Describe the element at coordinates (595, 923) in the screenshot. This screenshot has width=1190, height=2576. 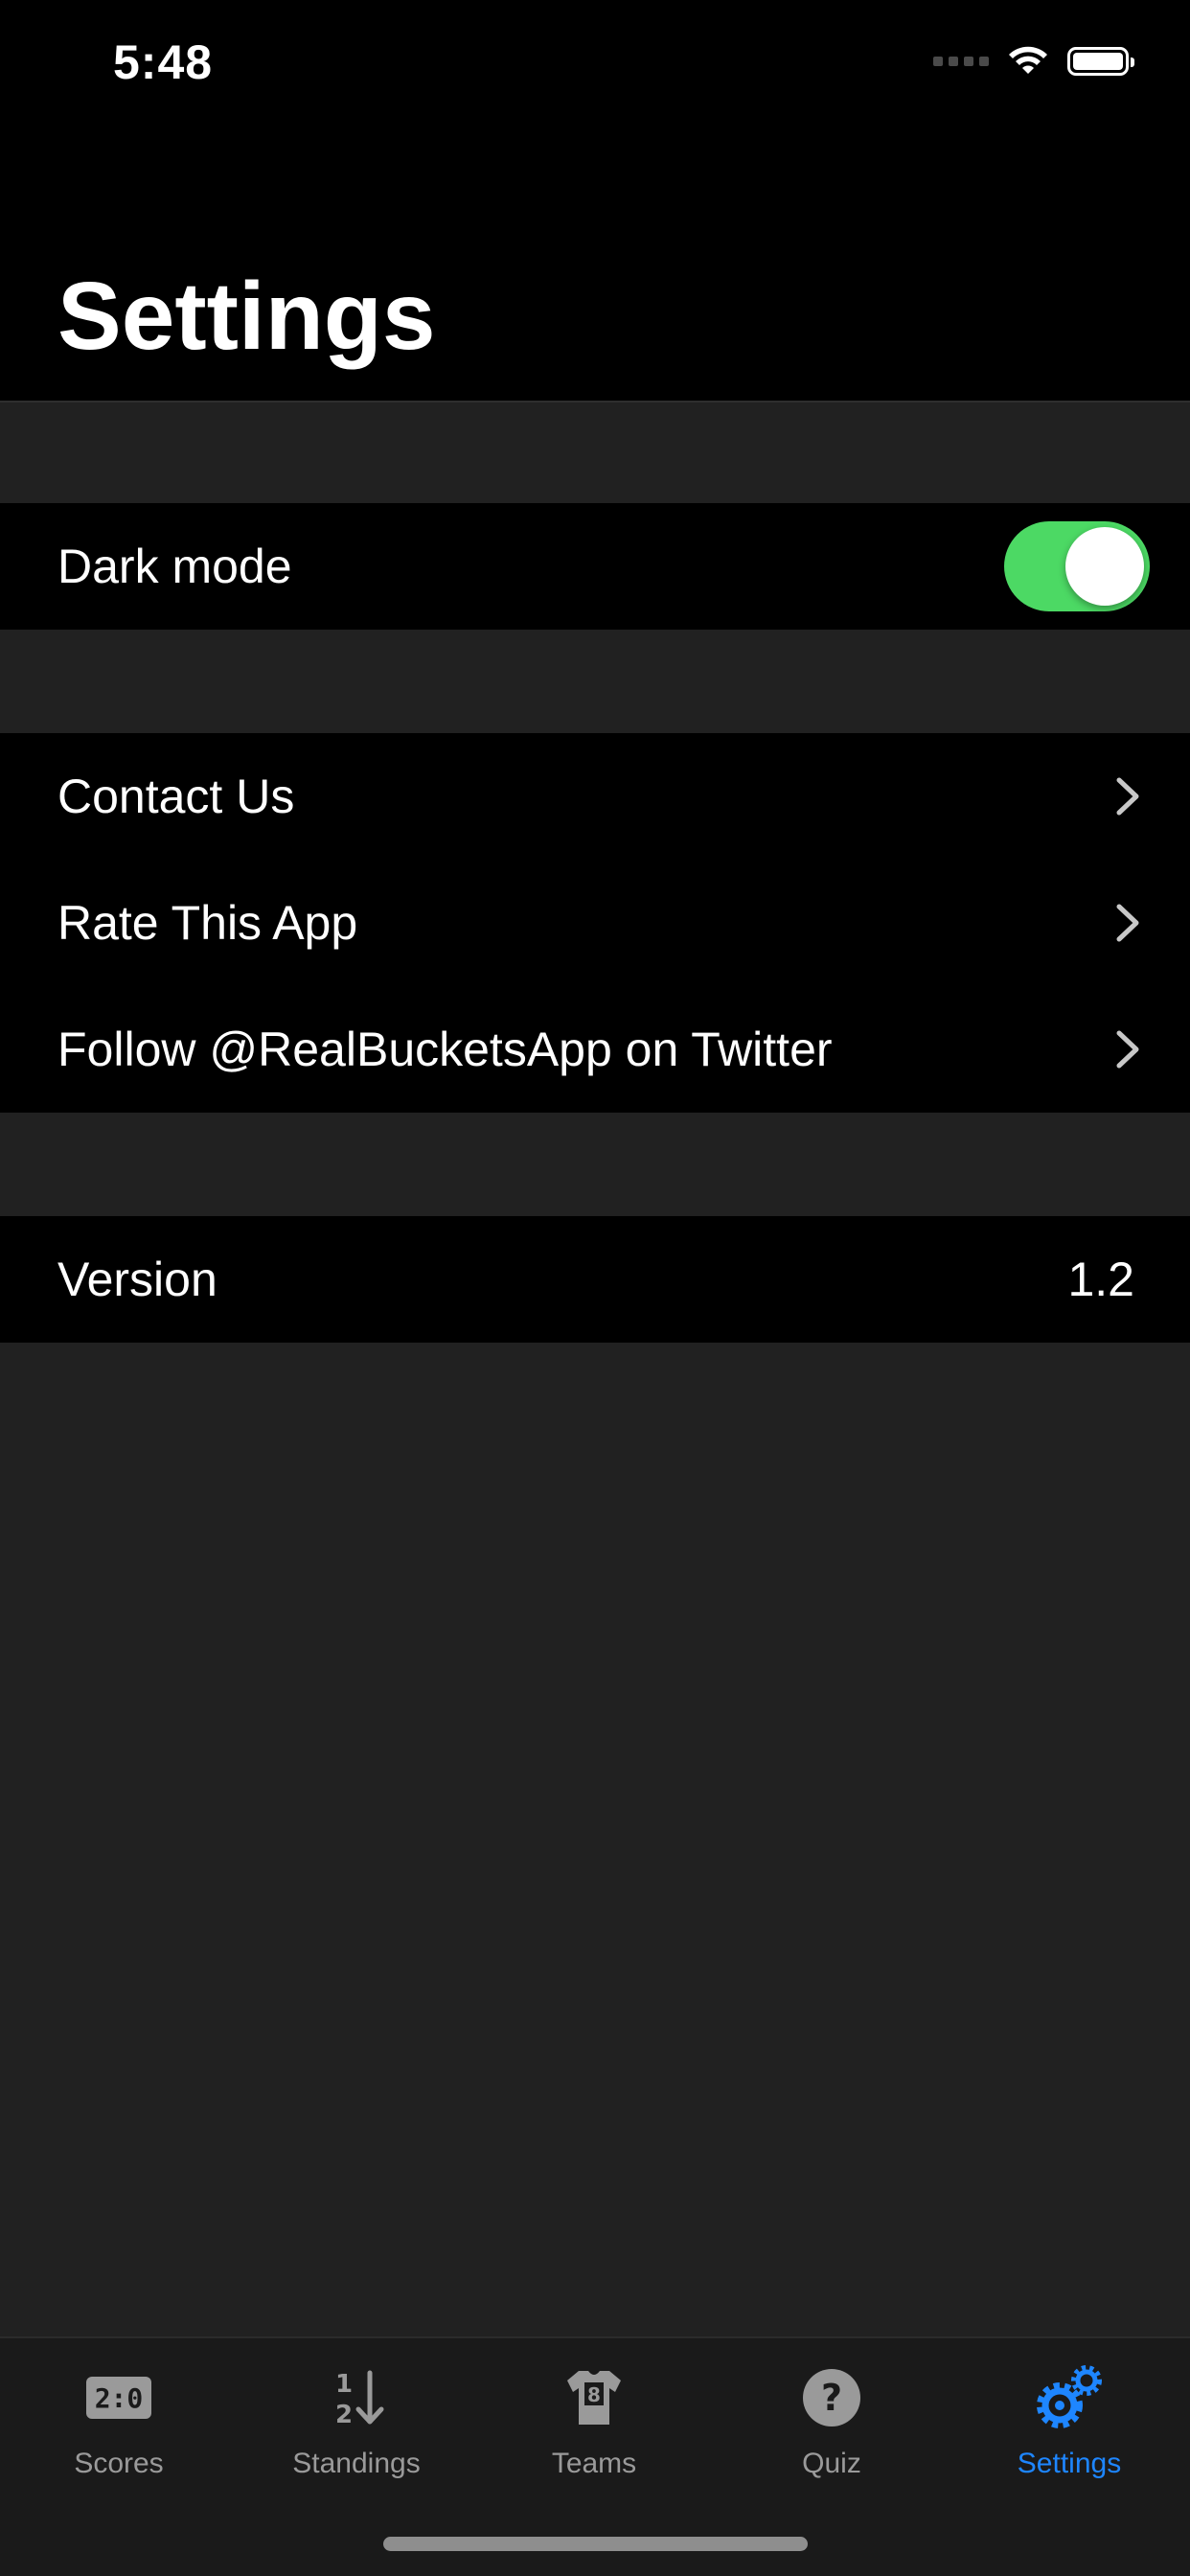
I see `rate-app-row: Rate This App` at that location.